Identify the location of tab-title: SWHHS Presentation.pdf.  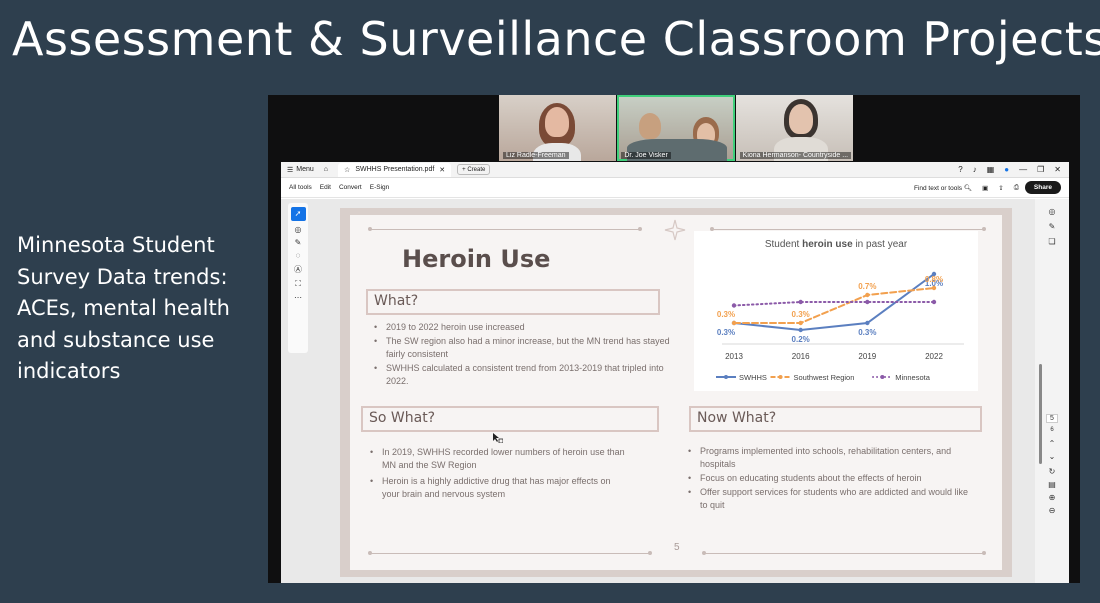
(395, 169).